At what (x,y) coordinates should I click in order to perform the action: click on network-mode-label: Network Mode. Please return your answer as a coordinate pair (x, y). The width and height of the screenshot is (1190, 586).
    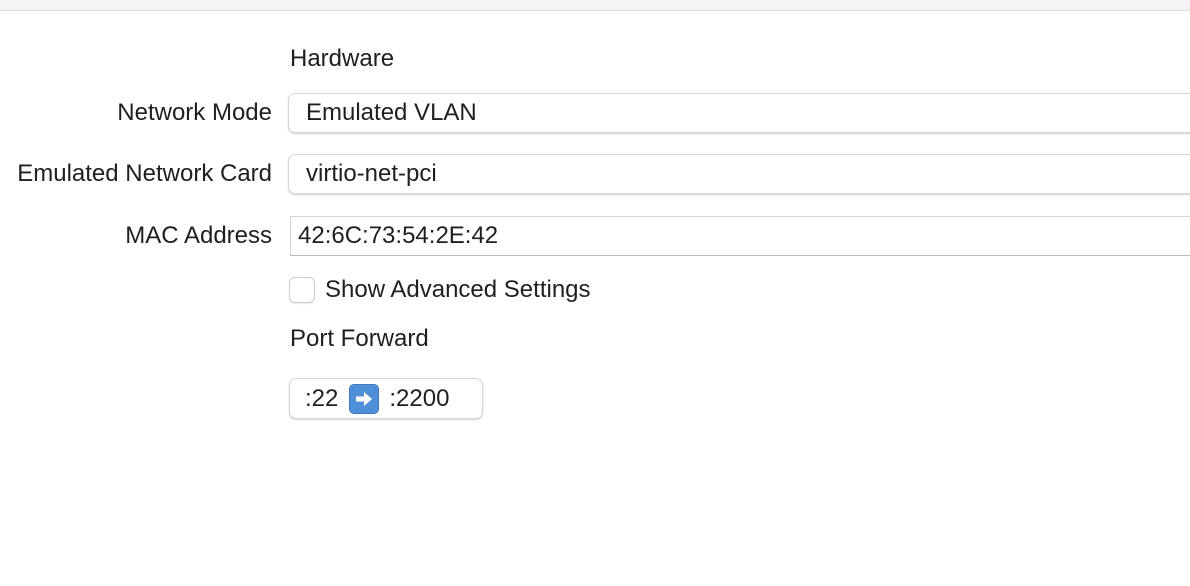
    Looking at the image, I should click on (194, 112).